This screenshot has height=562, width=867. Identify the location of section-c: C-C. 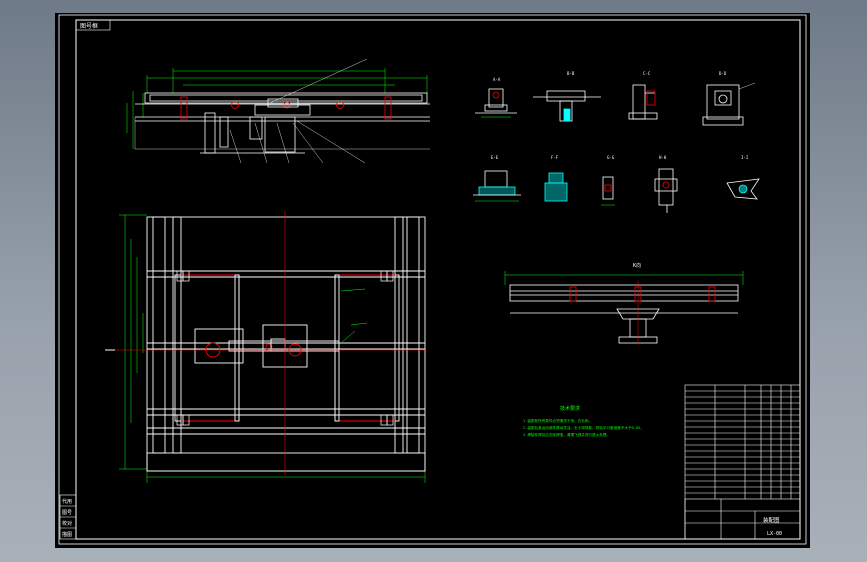
(643, 95).